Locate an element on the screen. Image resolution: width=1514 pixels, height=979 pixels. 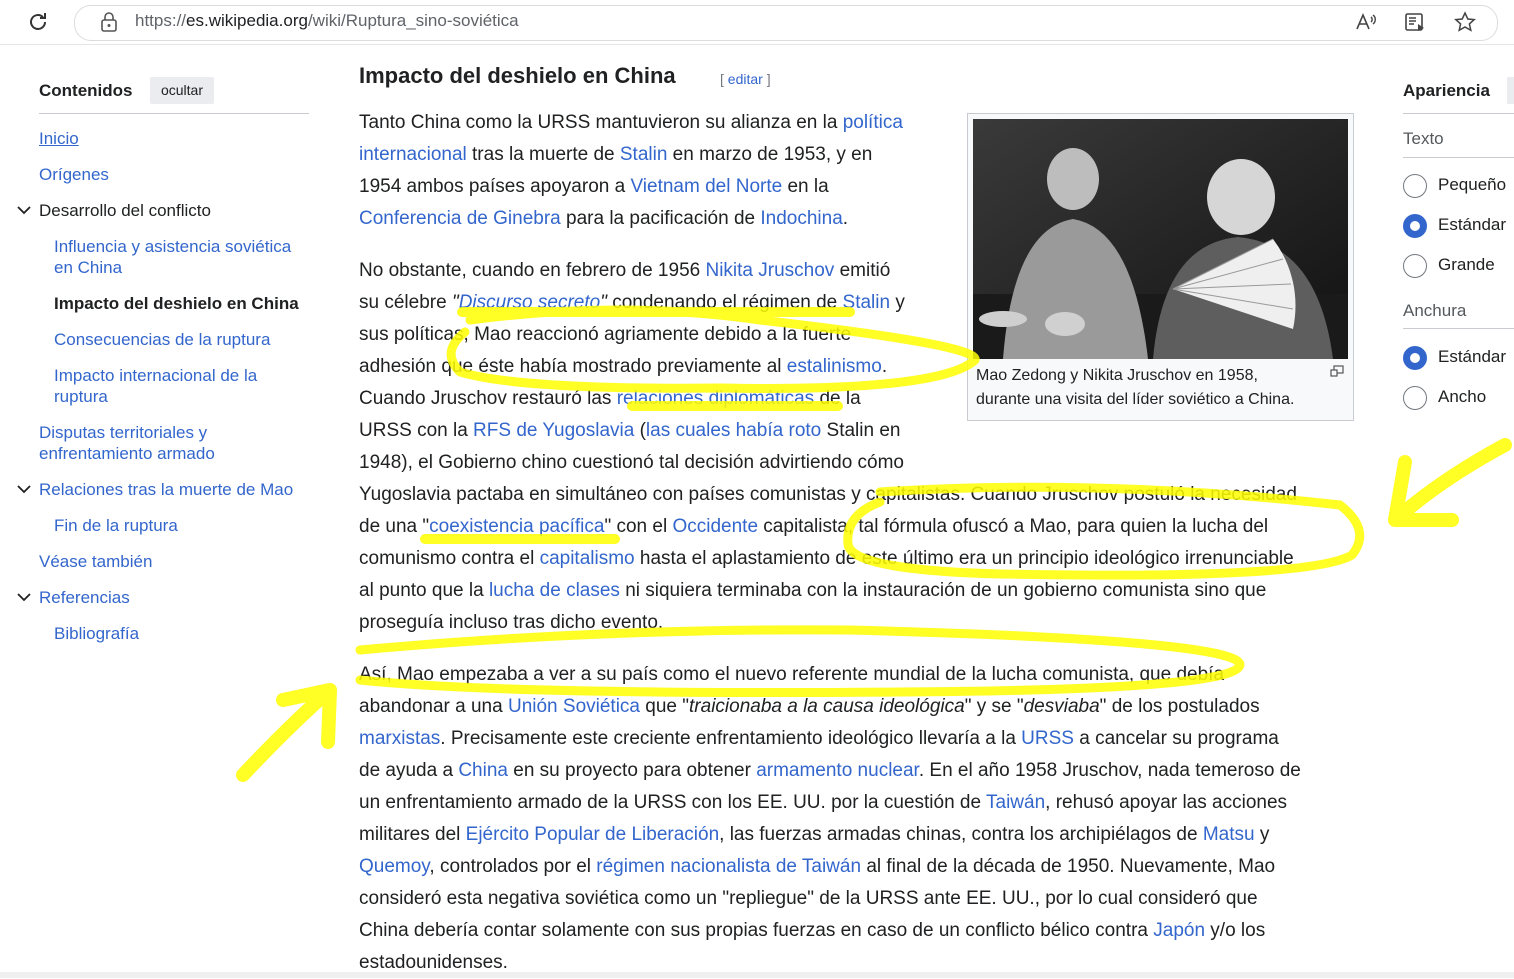
link-quemoy: Quemoy is located at coordinates (394, 866).